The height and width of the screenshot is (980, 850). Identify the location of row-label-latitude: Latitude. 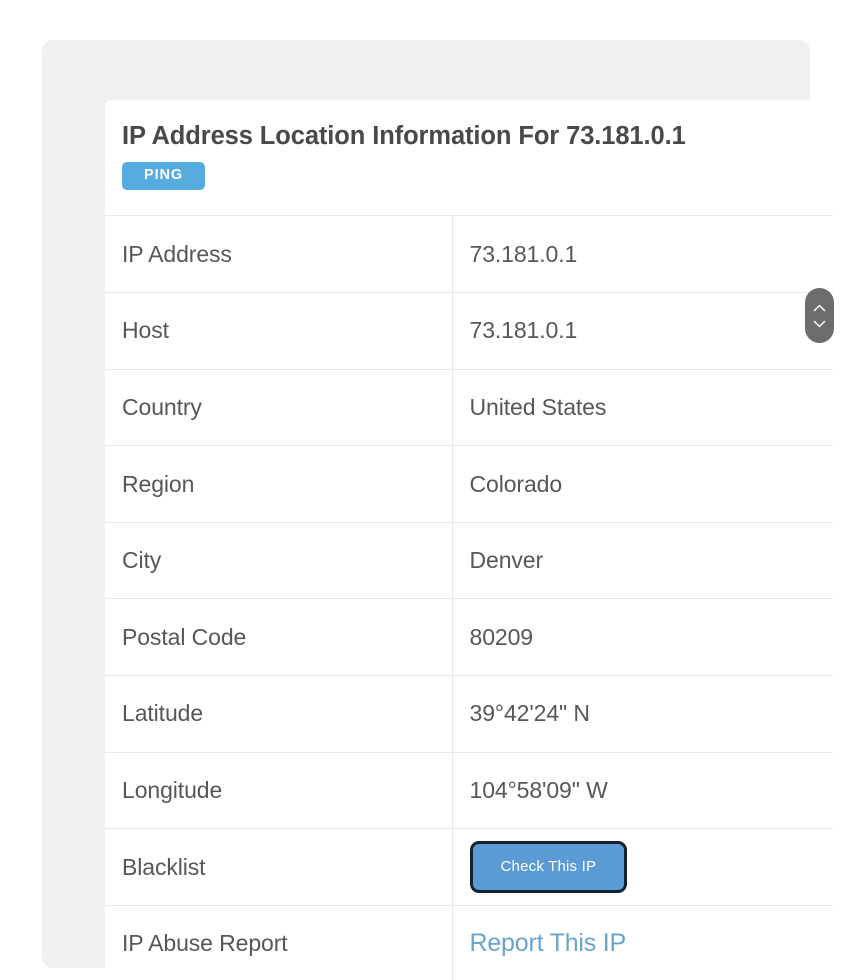
(279, 714).